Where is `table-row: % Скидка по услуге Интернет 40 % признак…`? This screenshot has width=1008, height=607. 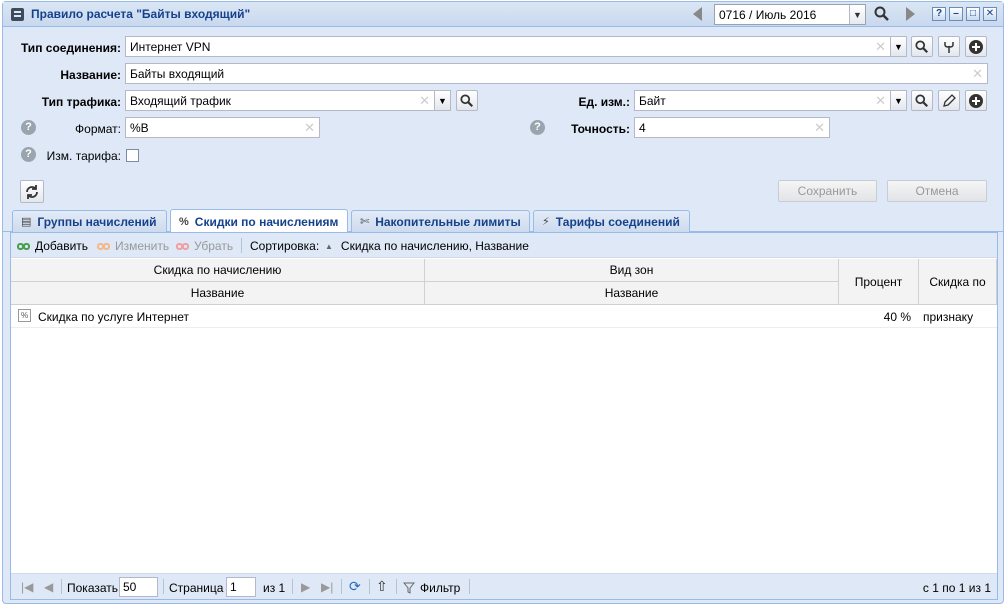 table-row: % Скидка по услуге Интернет 40 % признак… is located at coordinates (504, 317).